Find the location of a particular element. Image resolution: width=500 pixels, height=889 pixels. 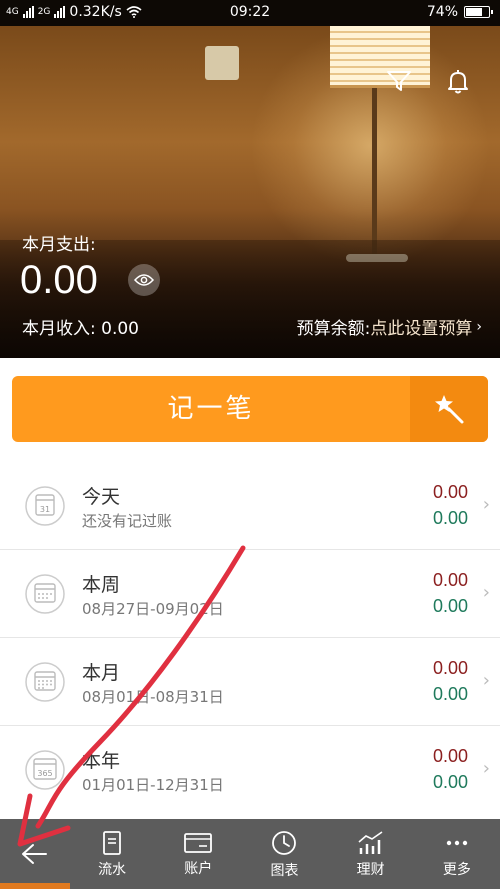

nav-label: 更多 is located at coordinates (456, 869).